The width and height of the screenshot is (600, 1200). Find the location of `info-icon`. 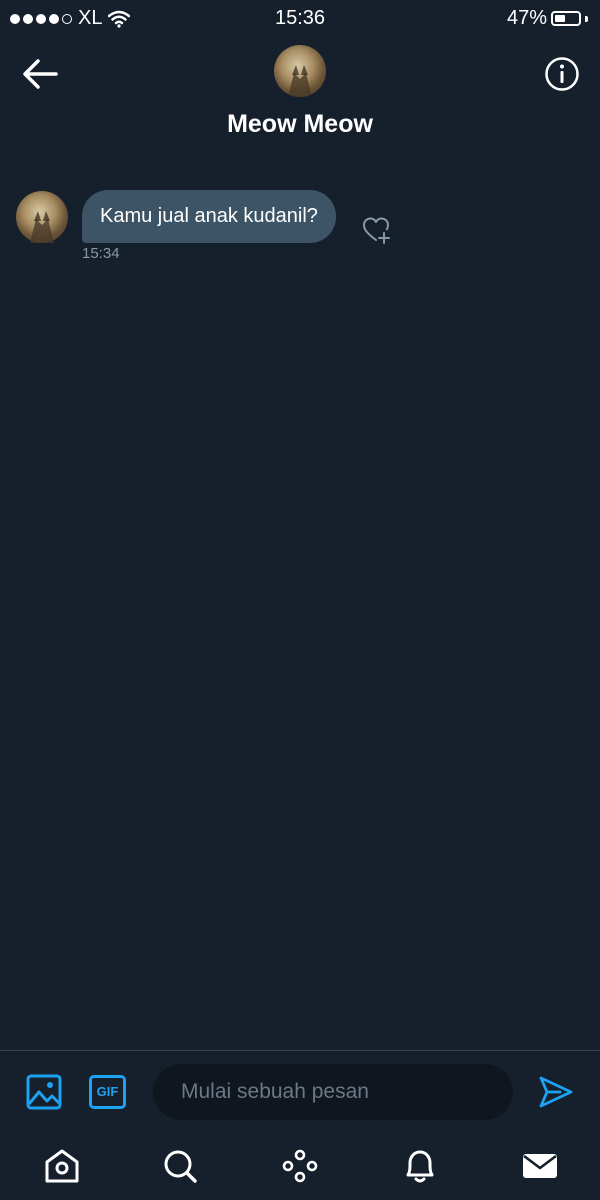

info-icon is located at coordinates (562, 74).